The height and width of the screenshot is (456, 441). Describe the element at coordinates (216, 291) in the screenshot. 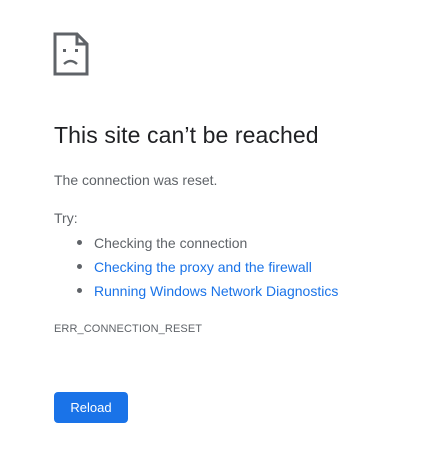

I see `network-diagnostics-link: Running Windows Network Diagnostics` at that location.